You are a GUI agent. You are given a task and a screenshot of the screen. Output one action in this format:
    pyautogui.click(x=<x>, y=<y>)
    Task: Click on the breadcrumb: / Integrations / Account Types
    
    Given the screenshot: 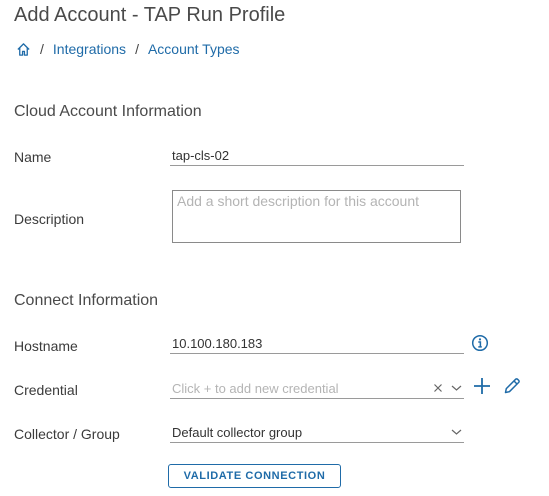 What is the action you would take?
    pyautogui.click(x=128, y=49)
    